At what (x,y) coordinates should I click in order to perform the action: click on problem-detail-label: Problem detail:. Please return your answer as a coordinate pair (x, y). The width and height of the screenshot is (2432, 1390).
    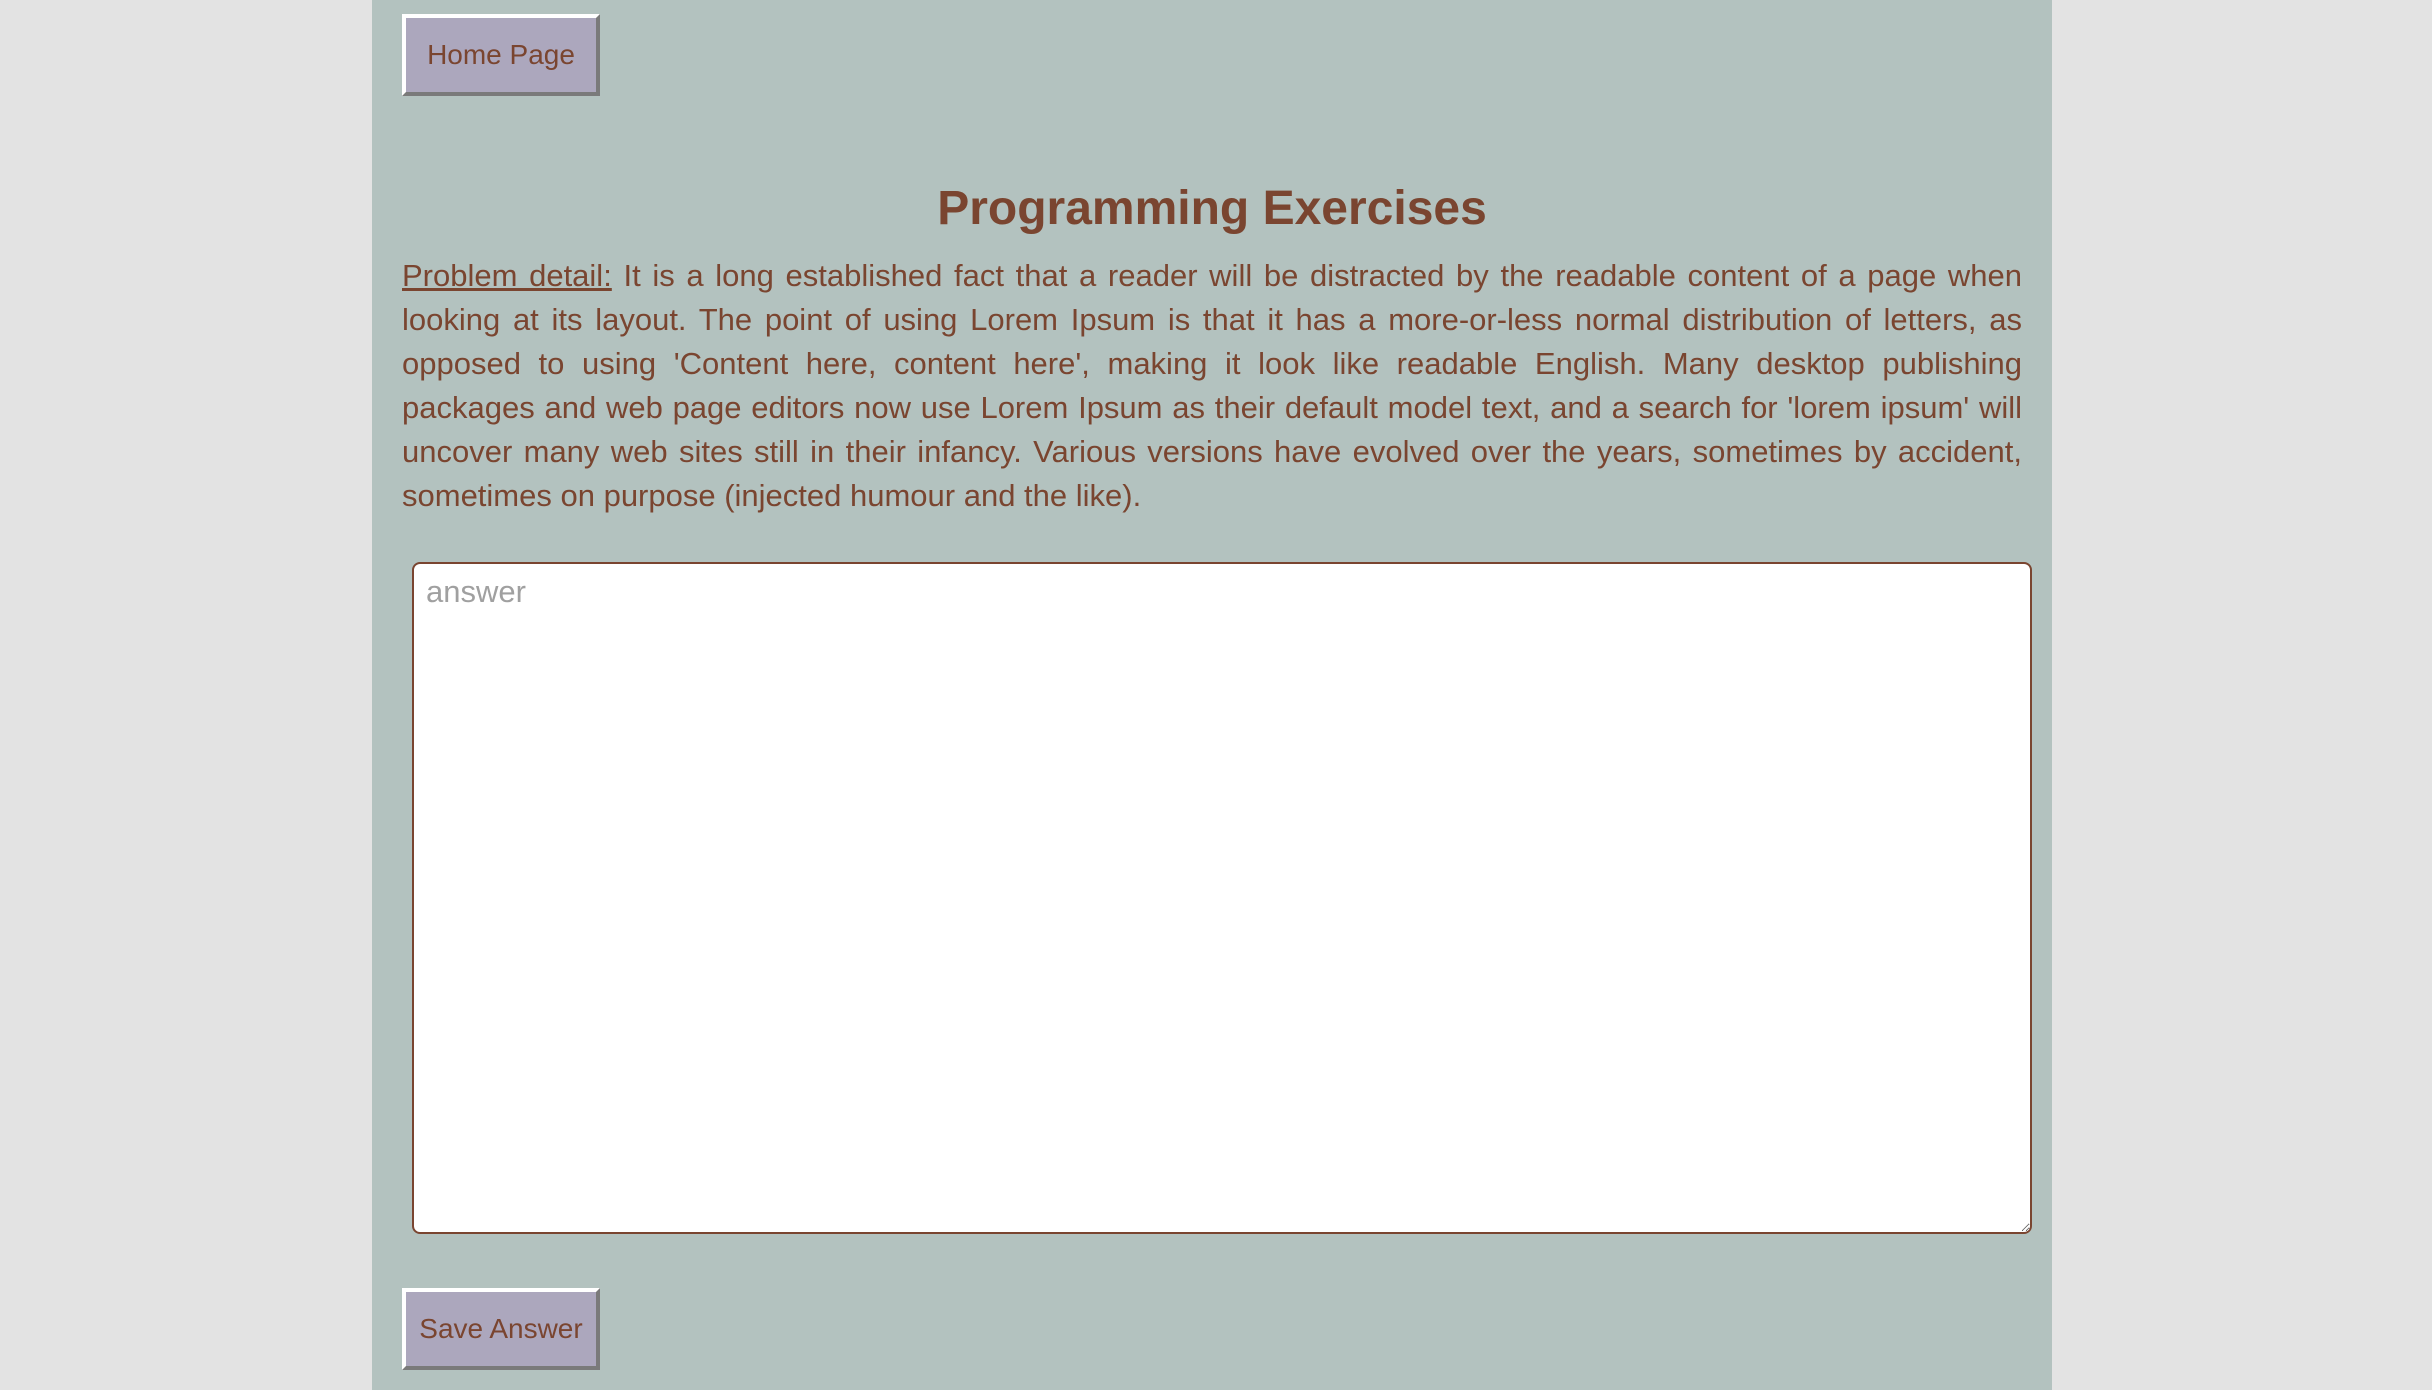
    Looking at the image, I should click on (507, 275).